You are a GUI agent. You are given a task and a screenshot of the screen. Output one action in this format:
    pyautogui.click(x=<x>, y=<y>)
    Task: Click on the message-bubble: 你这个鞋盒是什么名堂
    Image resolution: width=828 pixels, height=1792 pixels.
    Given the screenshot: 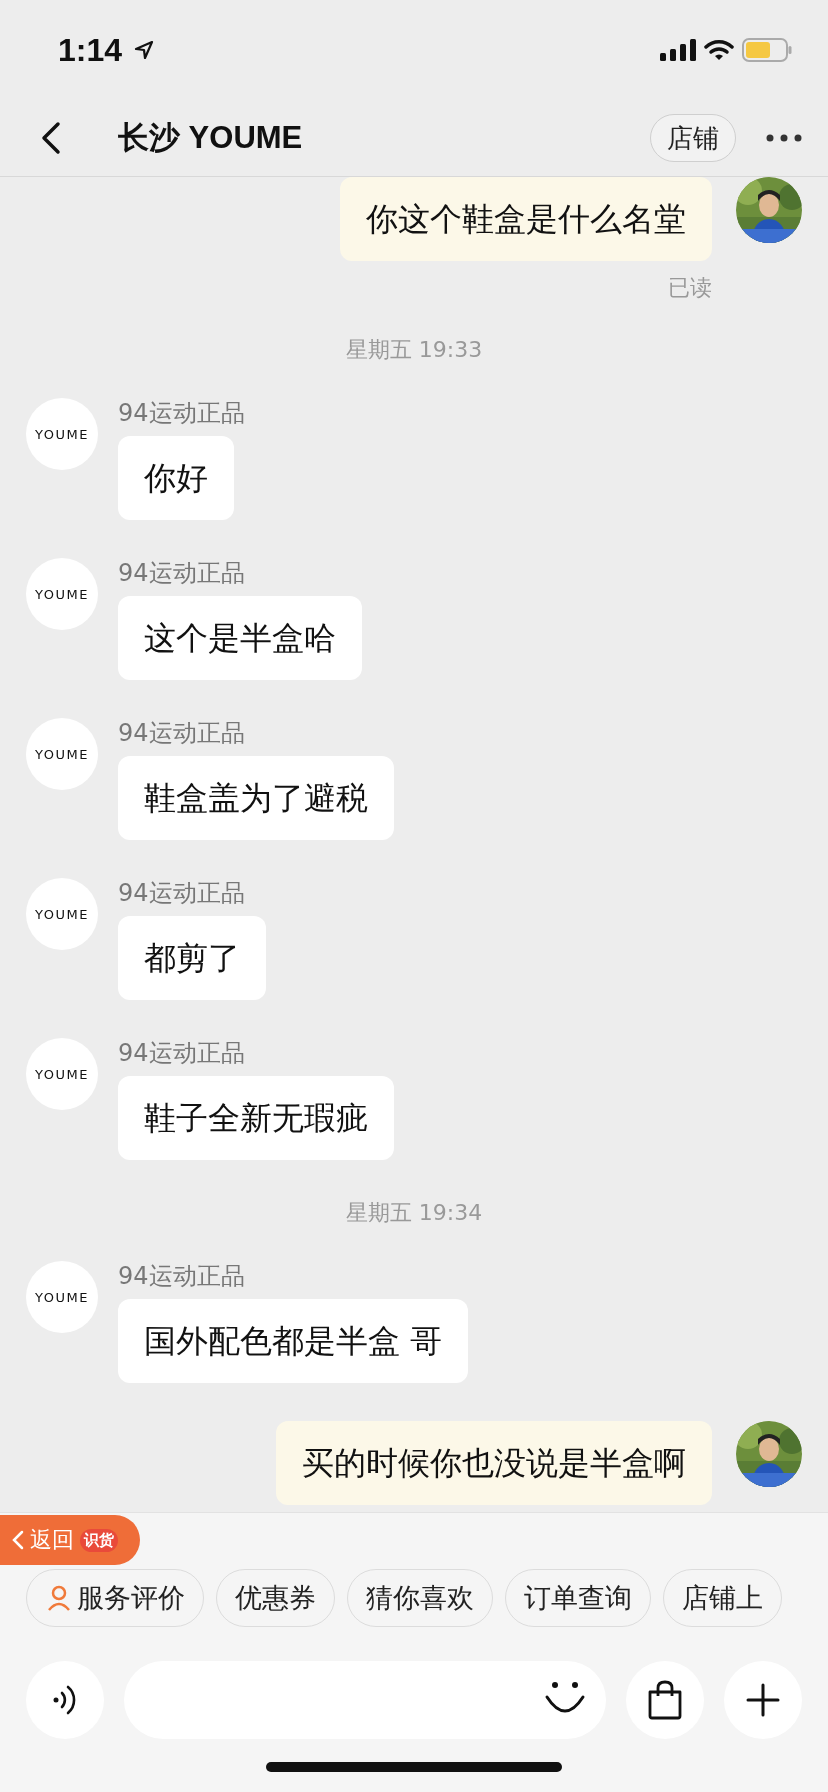 What is the action you would take?
    pyautogui.click(x=526, y=219)
    